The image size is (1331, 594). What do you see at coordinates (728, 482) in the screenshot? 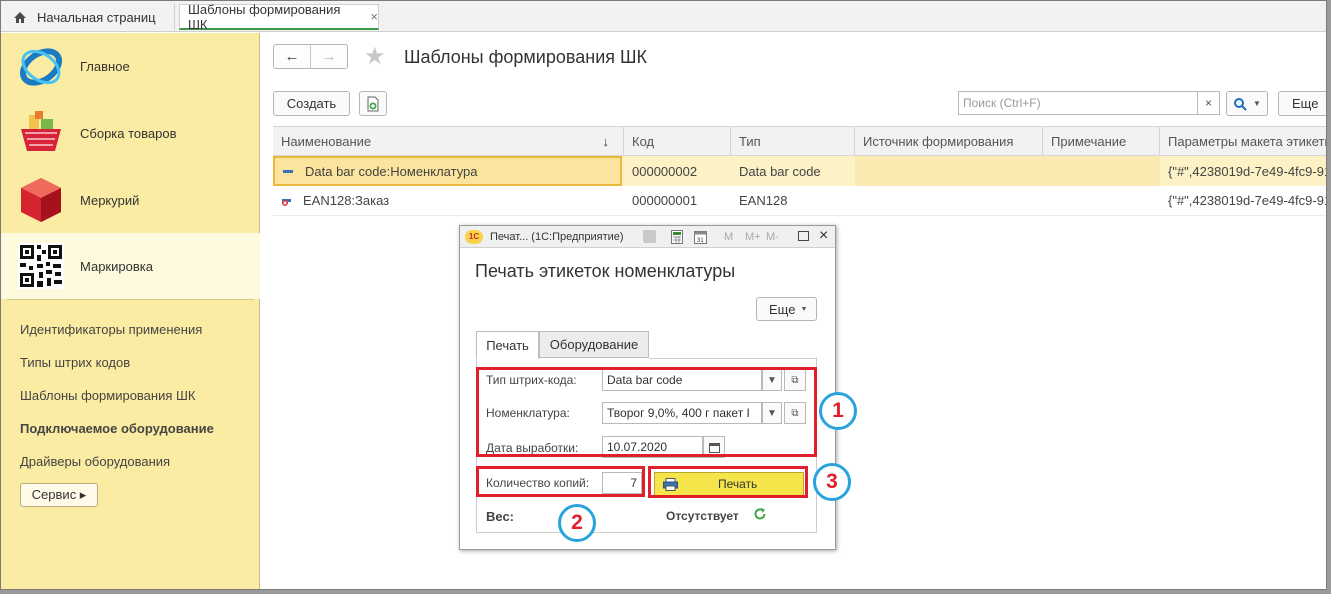
I see `highlight-box-print` at bounding box center [728, 482].